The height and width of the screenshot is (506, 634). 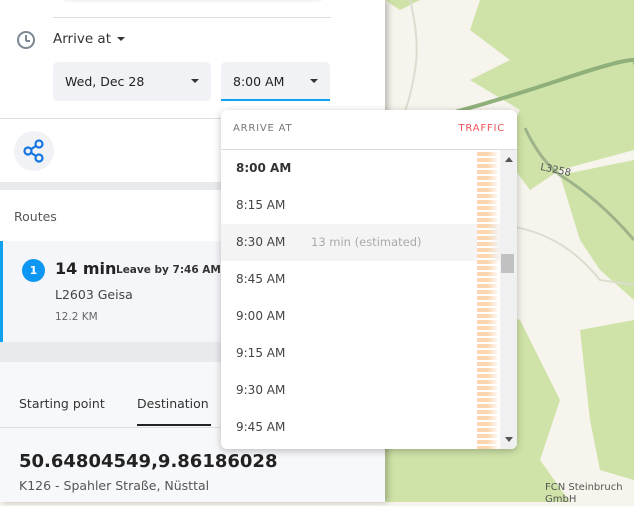 What do you see at coordinates (360, 427) in the screenshot?
I see `time-option: 9:45 AM` at bounding box center [360, 427].